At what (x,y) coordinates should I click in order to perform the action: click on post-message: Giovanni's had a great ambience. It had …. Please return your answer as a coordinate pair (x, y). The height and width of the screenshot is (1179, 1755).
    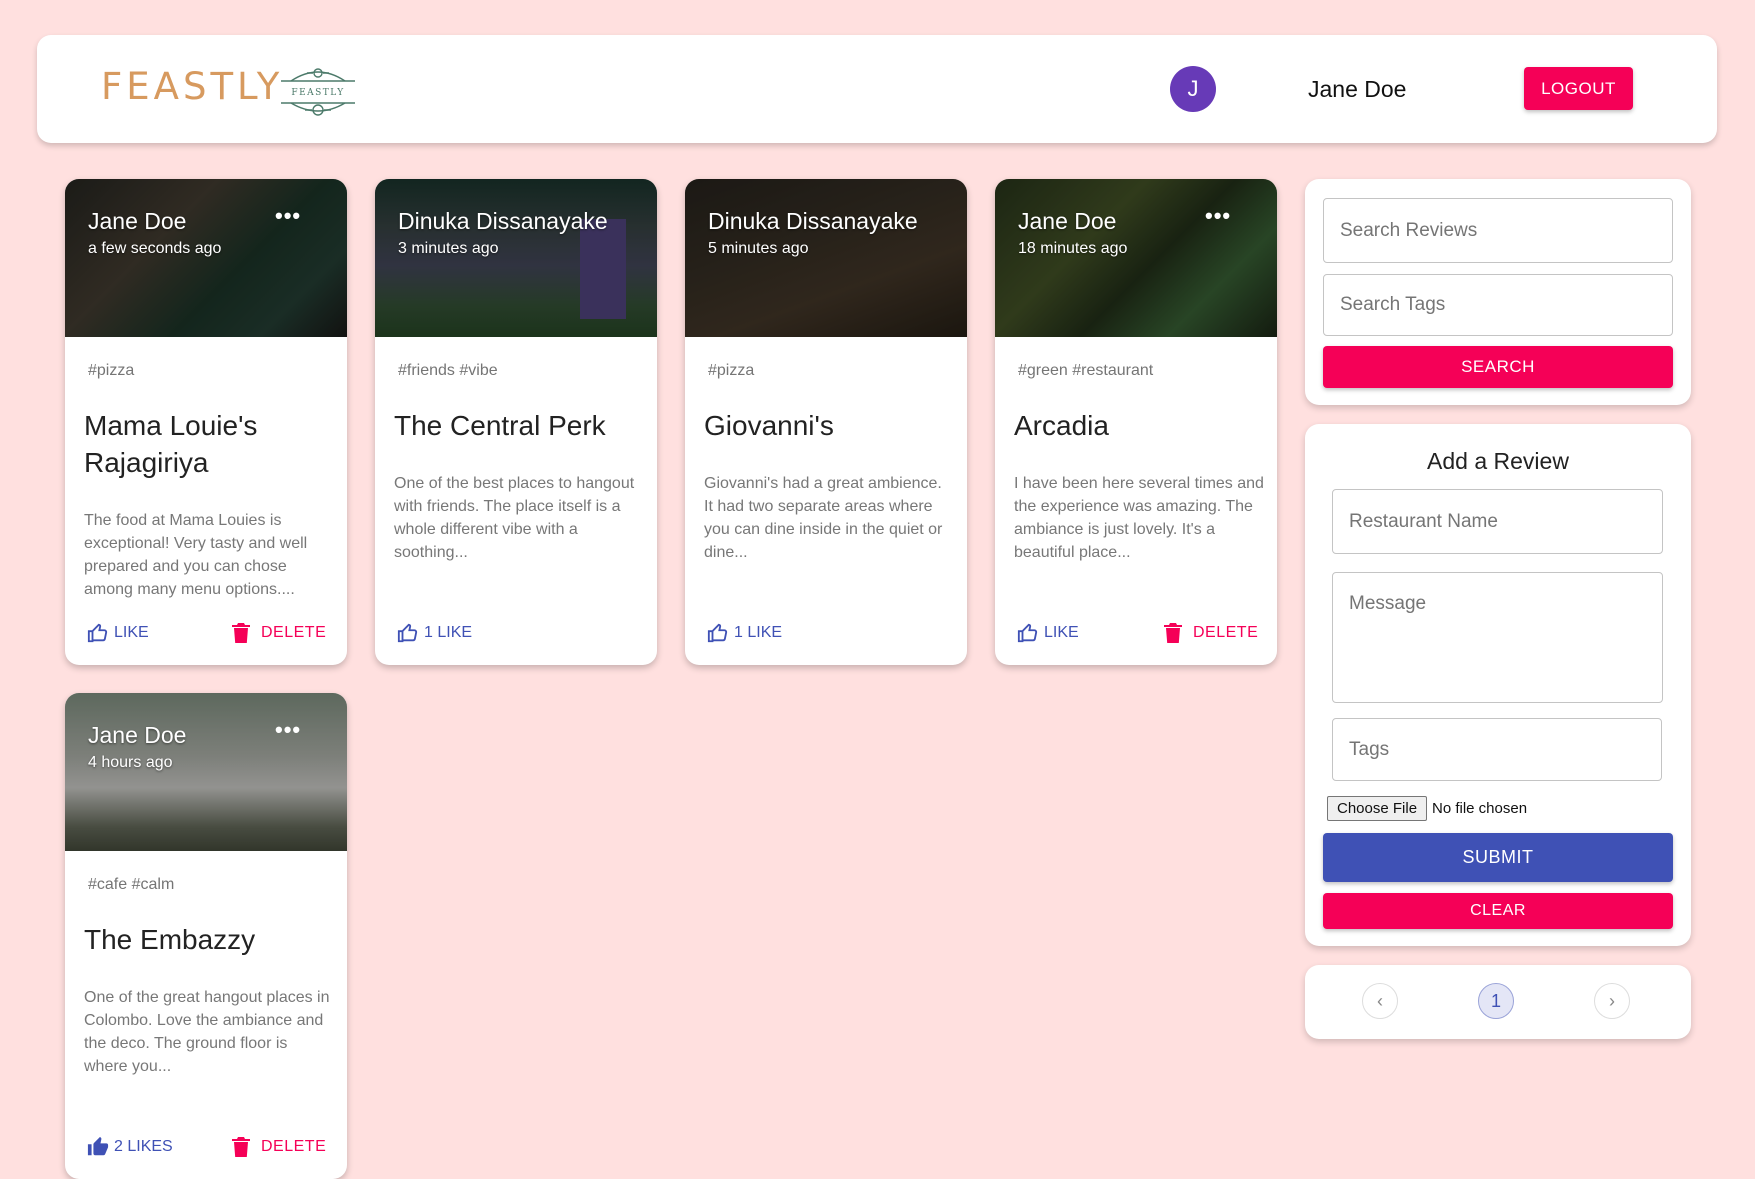
    Looking at the image, I should click on (823, 518).